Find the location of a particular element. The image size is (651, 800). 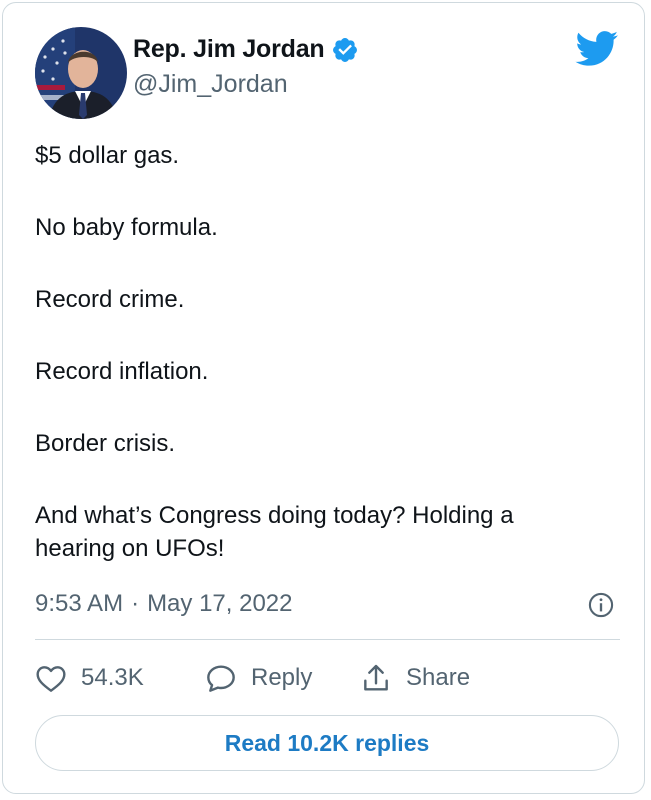

share-label: Share is located at coordinates (438, 677).